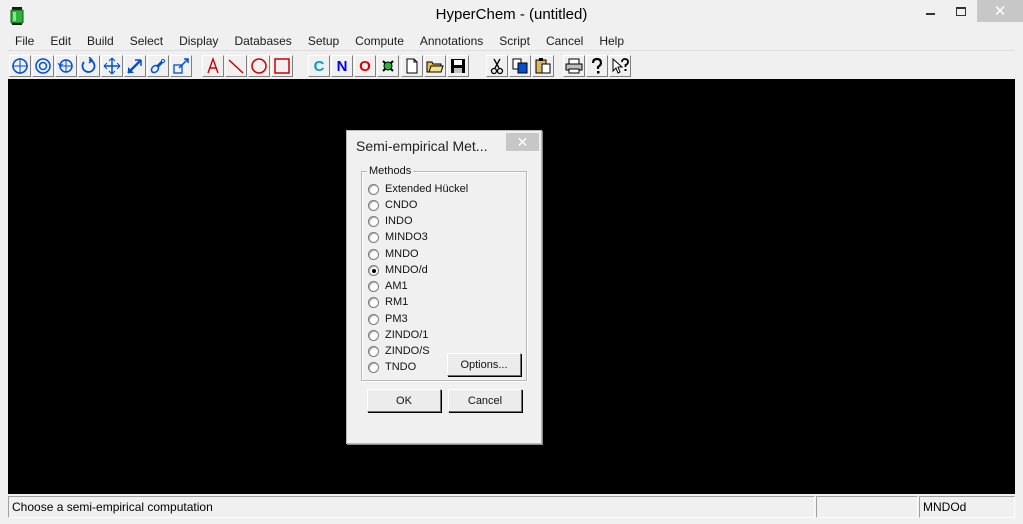 This screenshot has height=524, width=1023. I want to click on translate-xy-icon, so click(112, 66).